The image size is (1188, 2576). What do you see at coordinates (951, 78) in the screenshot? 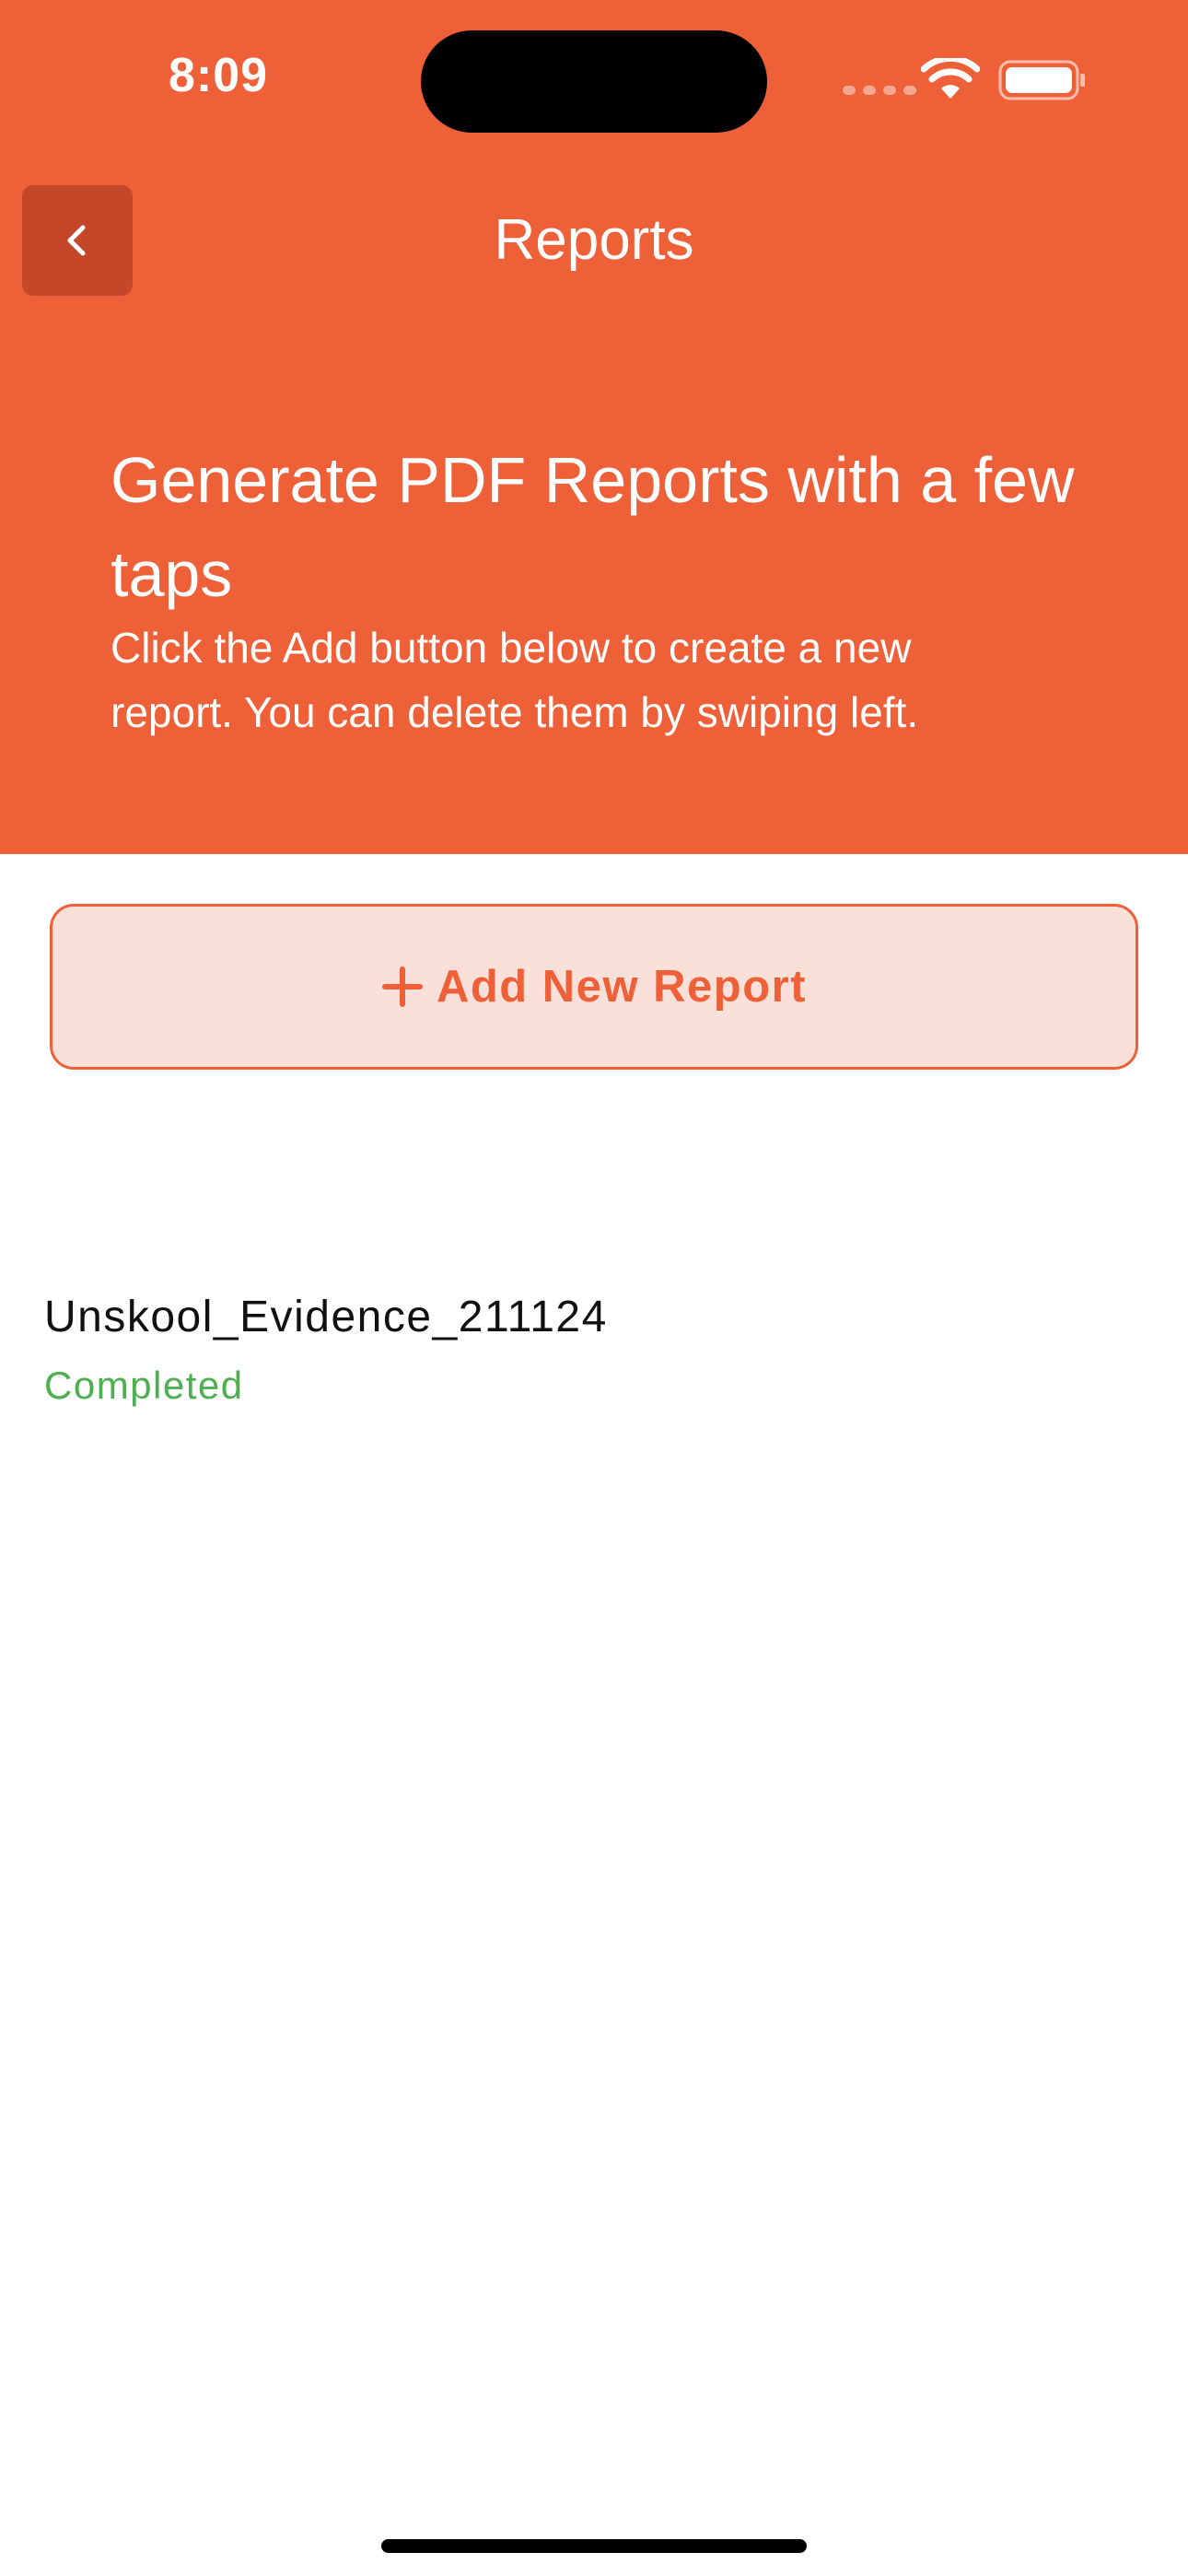
I see `wifi-icon` at bounding box center [951, 78].